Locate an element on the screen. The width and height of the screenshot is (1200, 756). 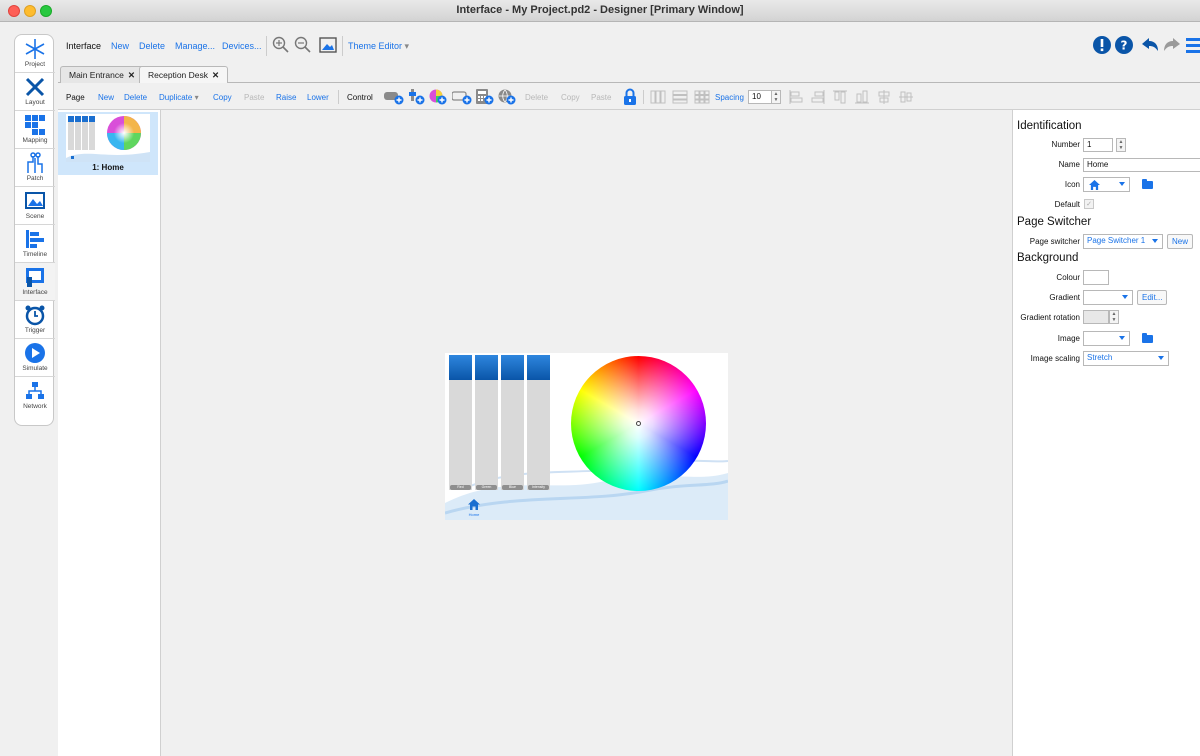
undo-icon is located at coordinates (1150, 45).